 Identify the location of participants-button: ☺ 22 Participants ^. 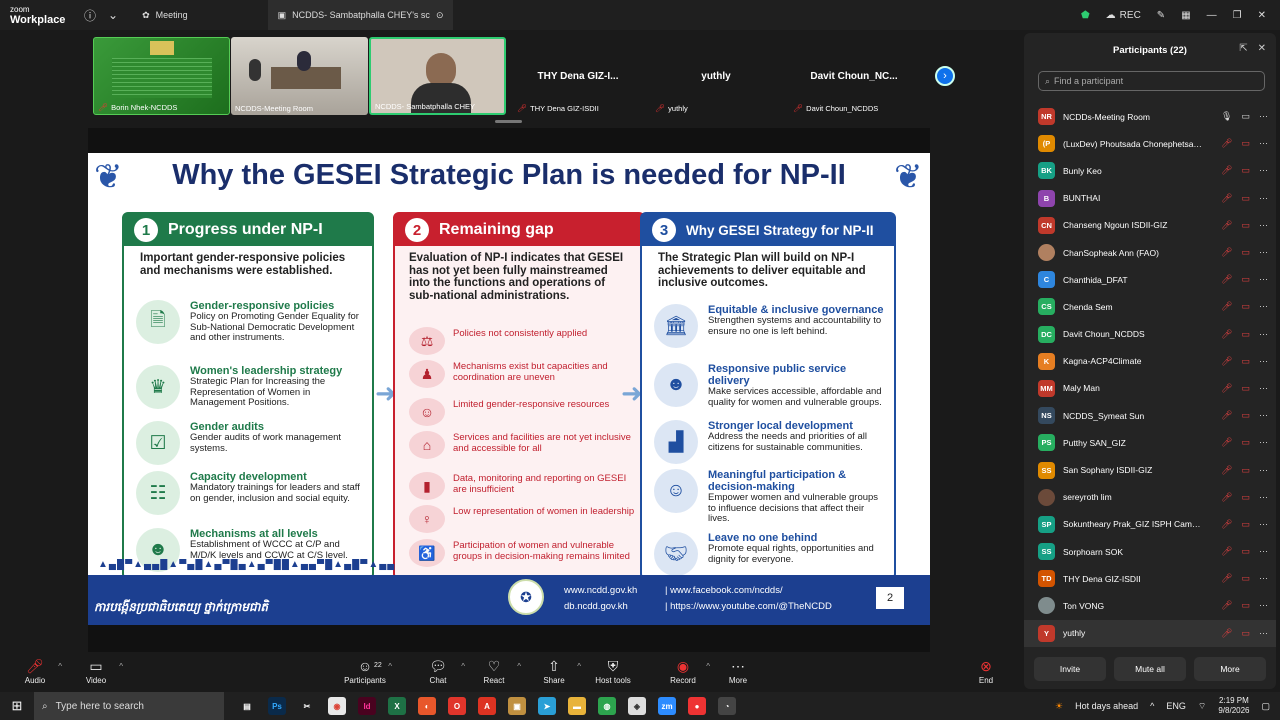
(366, 670).